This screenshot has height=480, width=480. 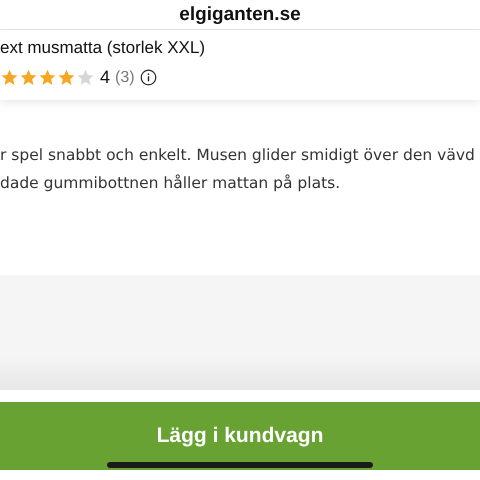 I want to click on add-to-cart-button: Lägg i kundvagn, so click(x=240, y=436).